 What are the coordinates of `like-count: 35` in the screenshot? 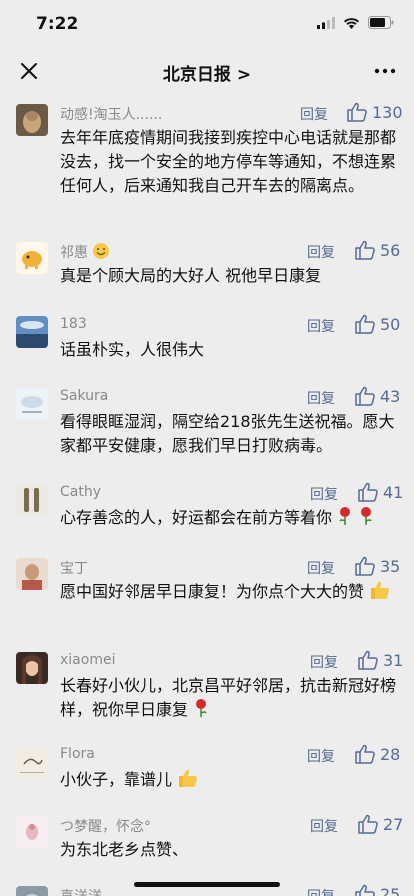 It's located at (390, 566).